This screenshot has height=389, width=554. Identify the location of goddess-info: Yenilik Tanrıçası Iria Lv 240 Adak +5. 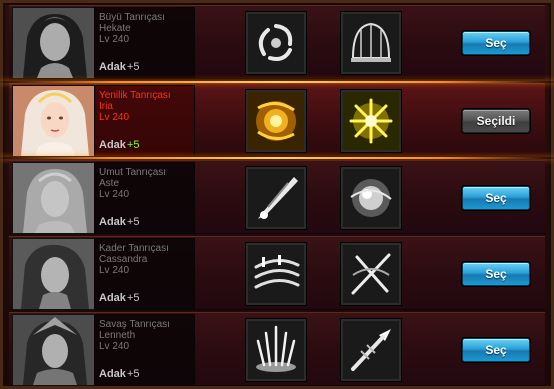
(144, 121).